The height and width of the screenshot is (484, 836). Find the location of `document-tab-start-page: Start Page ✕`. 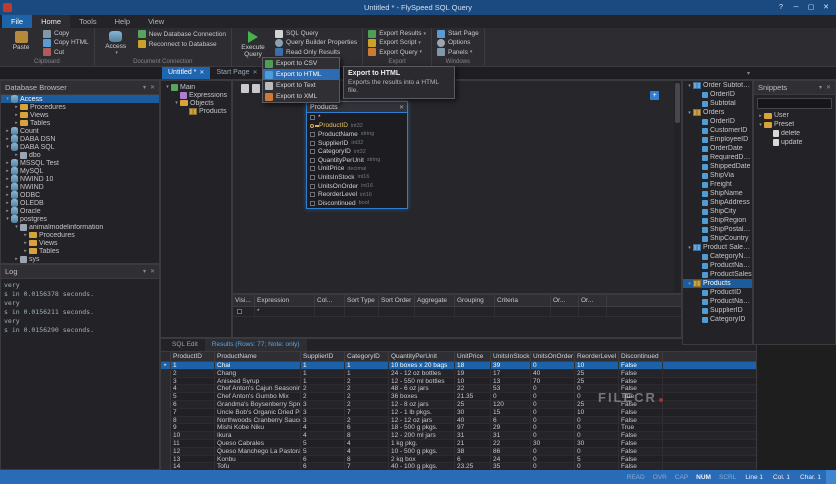

document-tab-start-page: Start Page ✕ is located at coordinates (236, 72).